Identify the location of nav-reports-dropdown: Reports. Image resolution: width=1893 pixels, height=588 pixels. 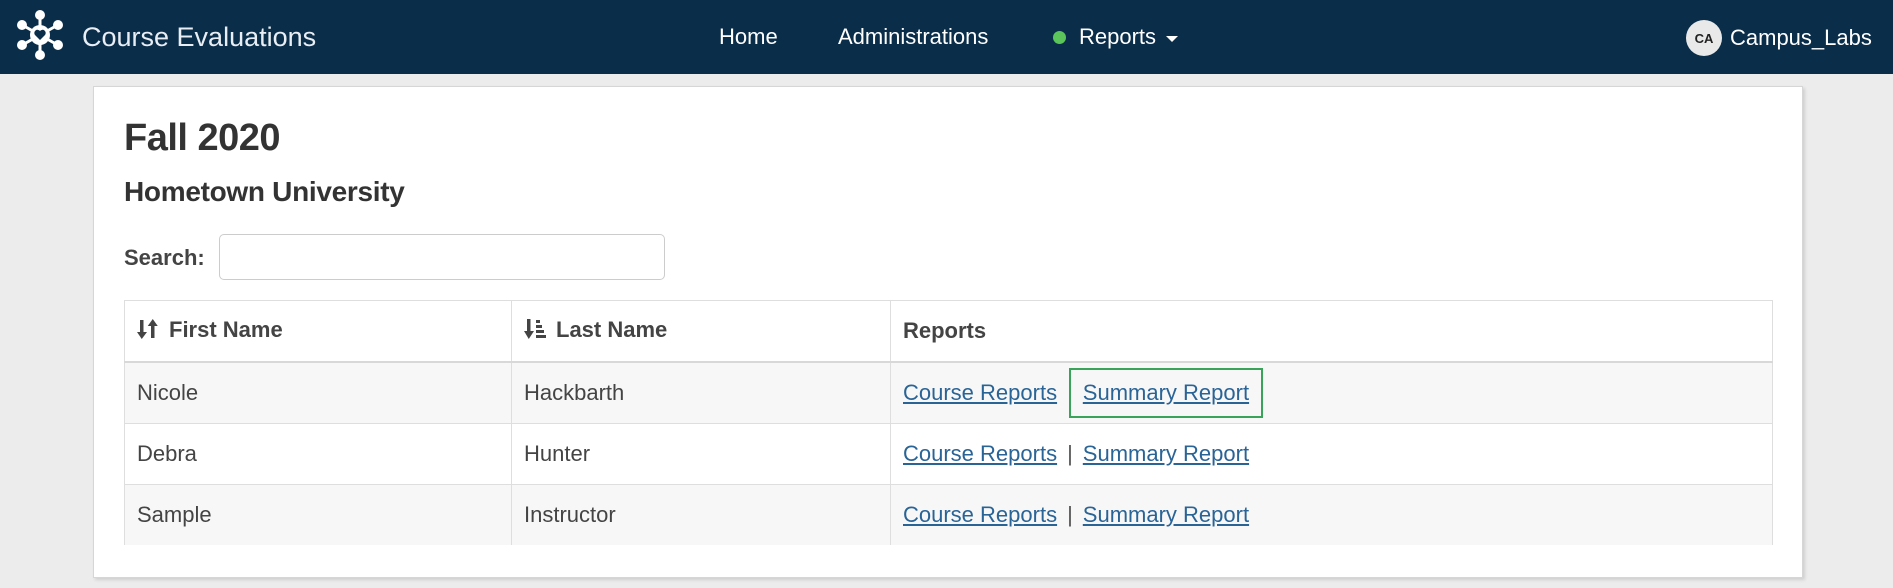
(1116, 37).